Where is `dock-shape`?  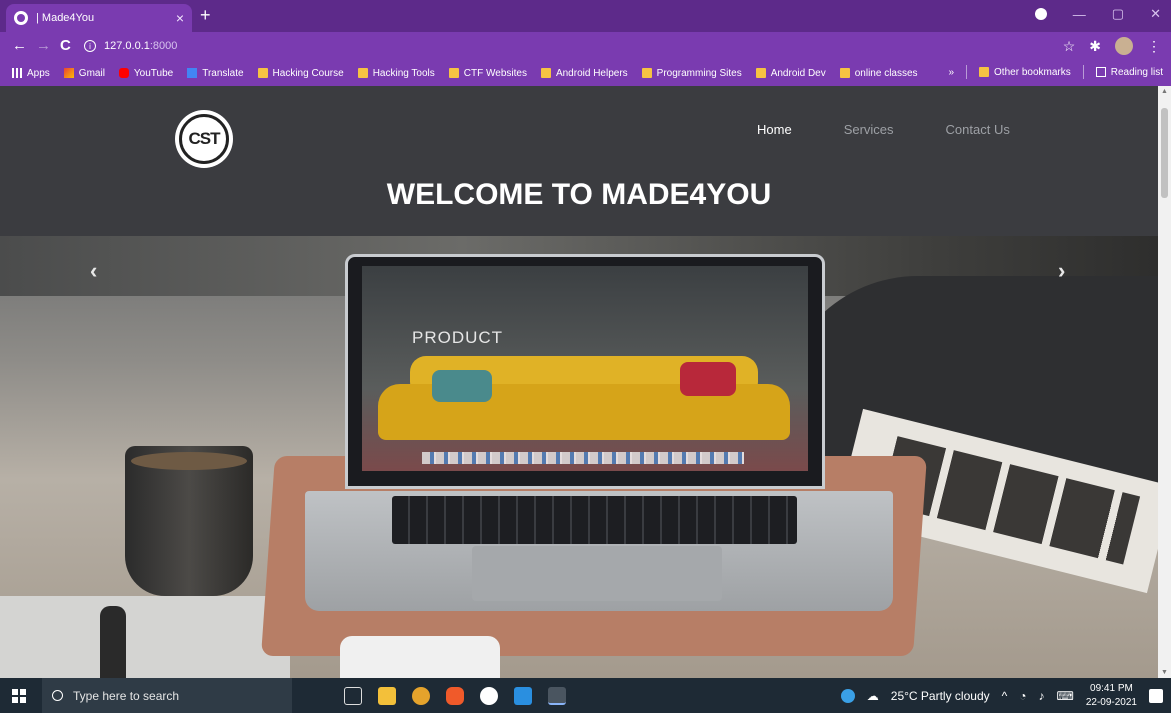 dock-shape is located at coordinates (583, 458).